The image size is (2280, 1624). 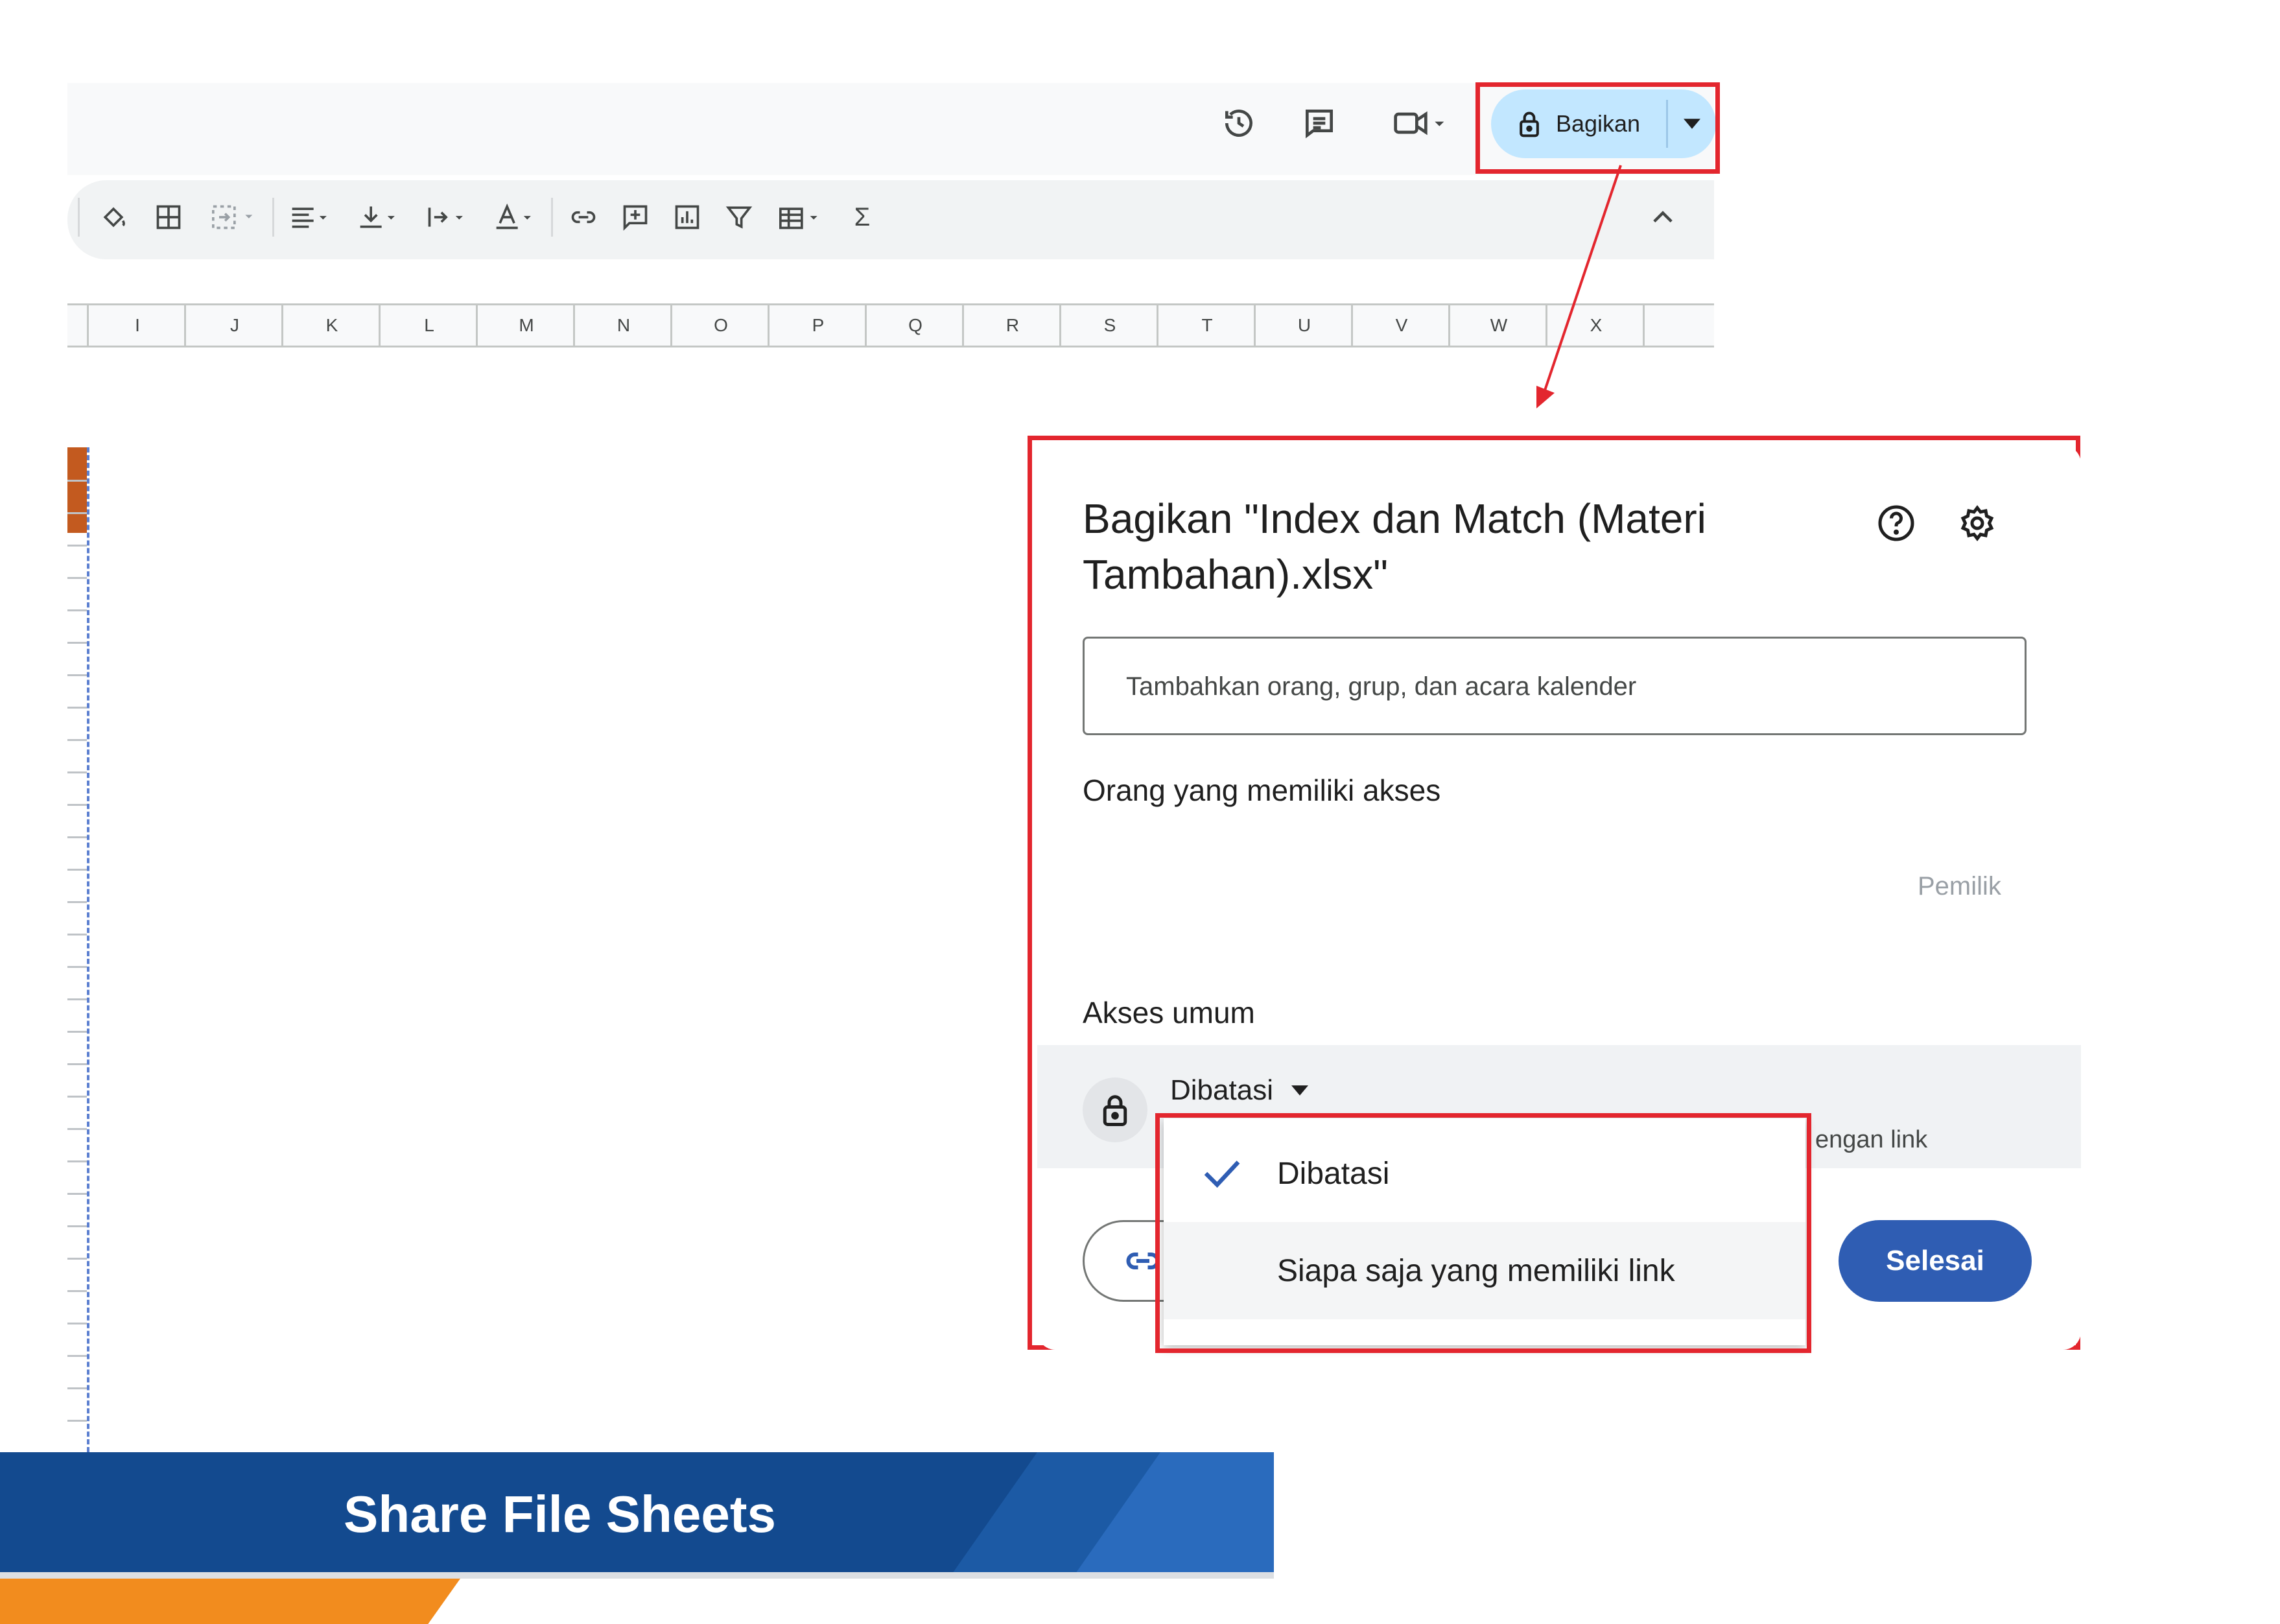 I want to click on orange-accent-bar, so click(x=230, y=1601).